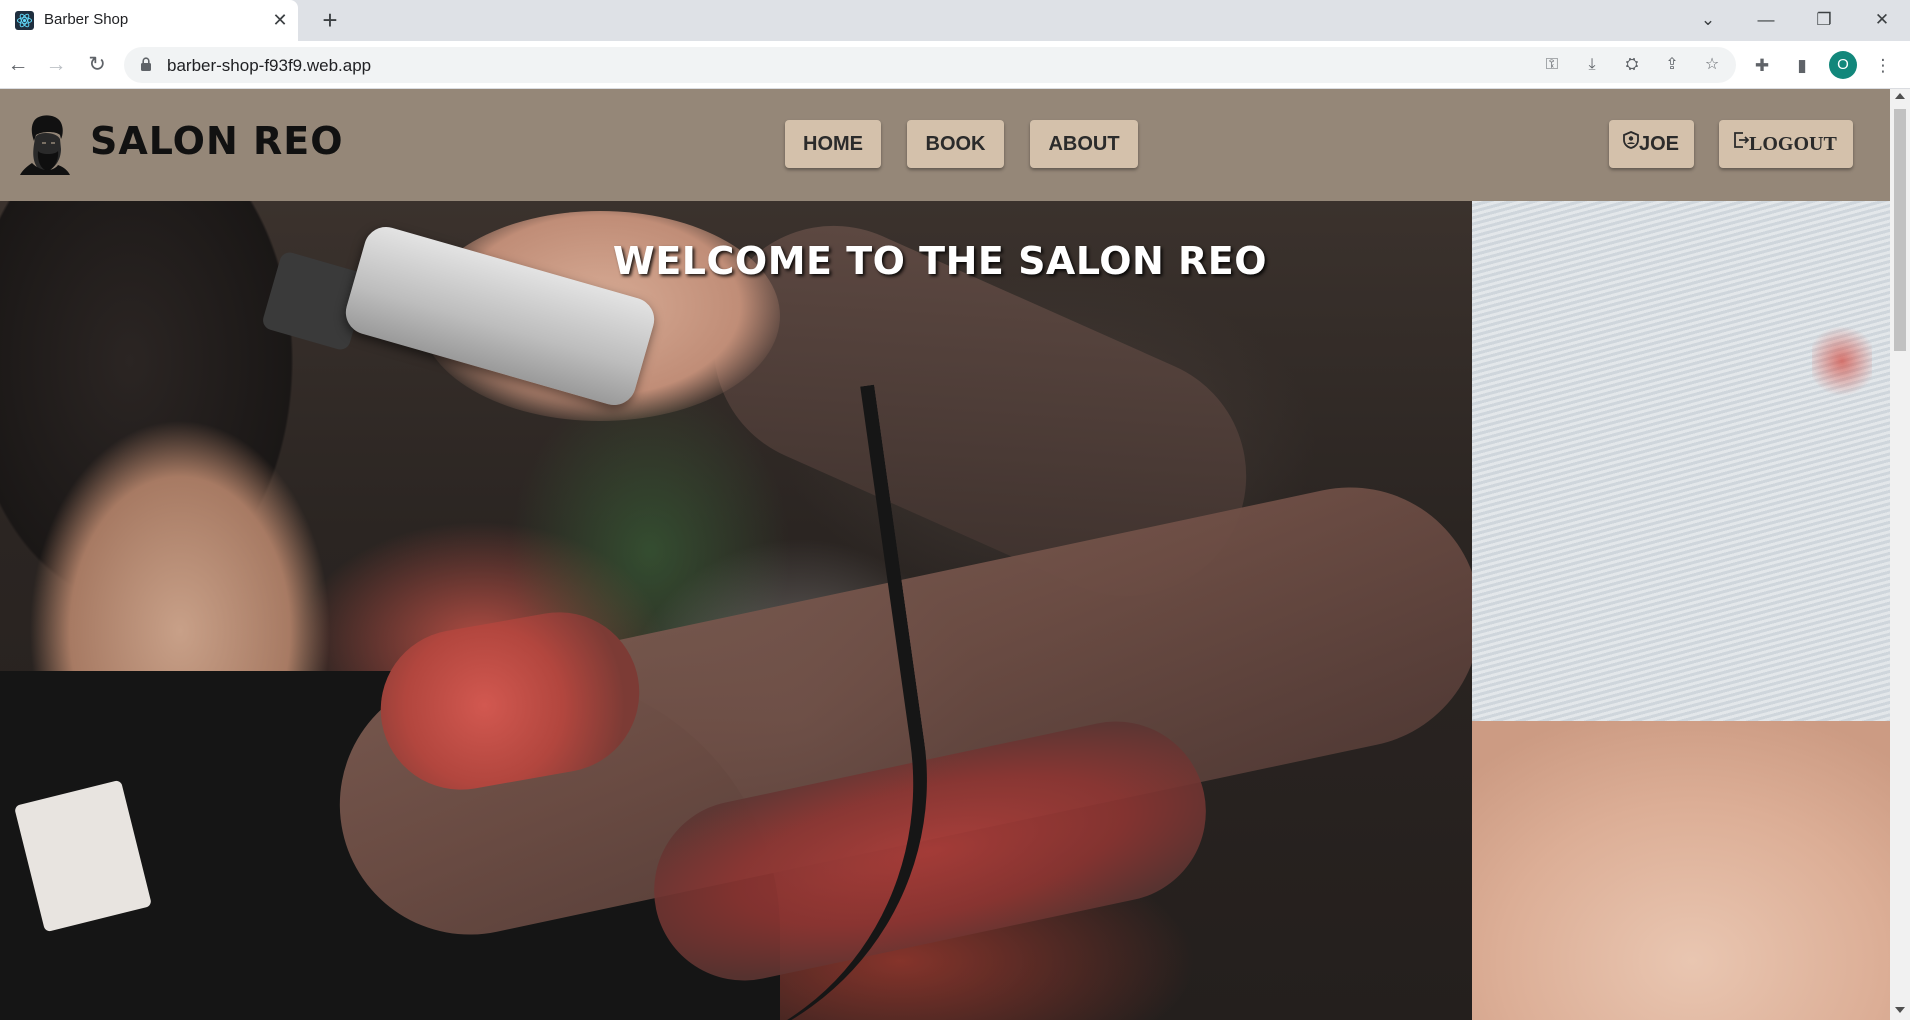 The image size is (1910, 1020). I want to click on nav-book-button: BOOK, so click(955, 144).